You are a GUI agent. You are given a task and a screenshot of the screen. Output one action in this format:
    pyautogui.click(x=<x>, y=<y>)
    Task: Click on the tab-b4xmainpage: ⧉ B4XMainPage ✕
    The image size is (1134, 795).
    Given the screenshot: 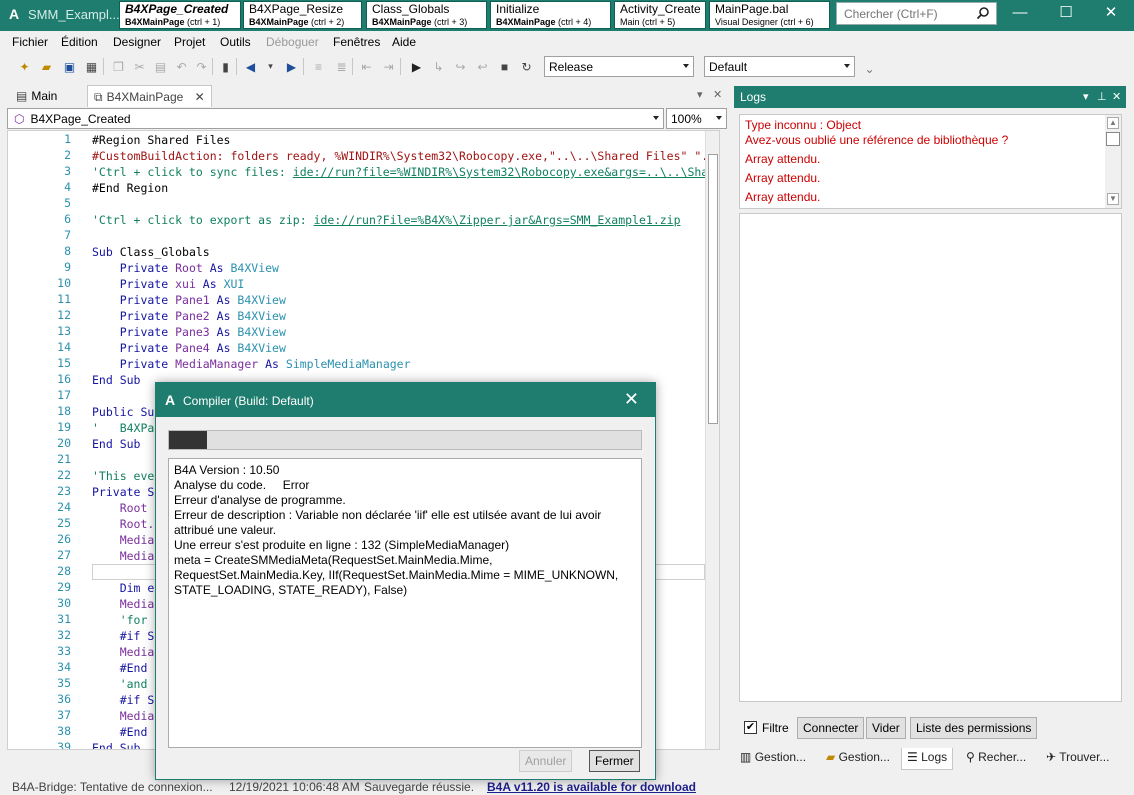 What is the action you would take?
    pyautogui.click(x=149, y=96)
    